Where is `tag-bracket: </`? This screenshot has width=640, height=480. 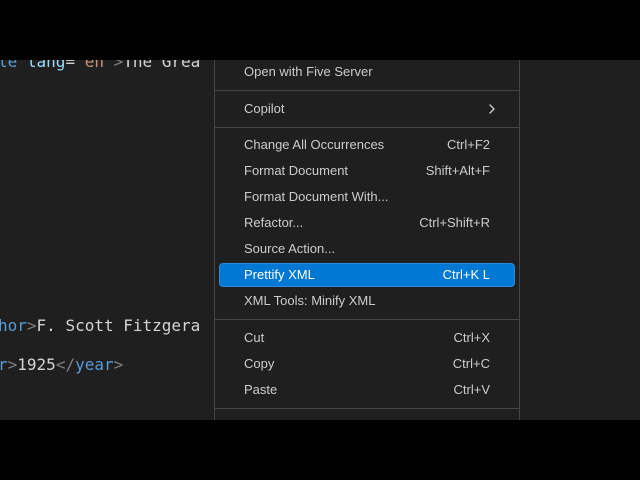
tag-bracket: </ is located at coordinates (65, 364).